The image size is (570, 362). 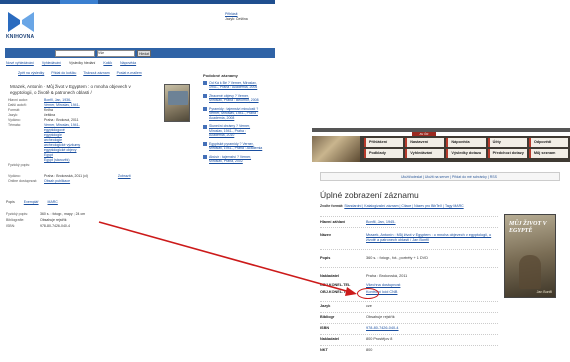 I want to click on cover-author: Jan Bonfil, so click(x=544, y=292).